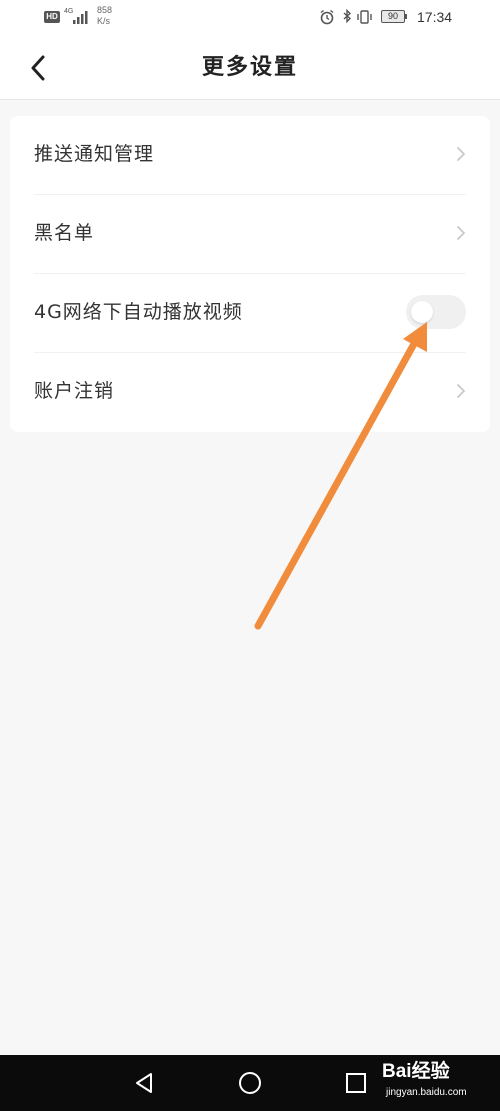 The height and width of the screenshot is (1111, 500). I want to click on clock: 17:34, so click(435, 17).